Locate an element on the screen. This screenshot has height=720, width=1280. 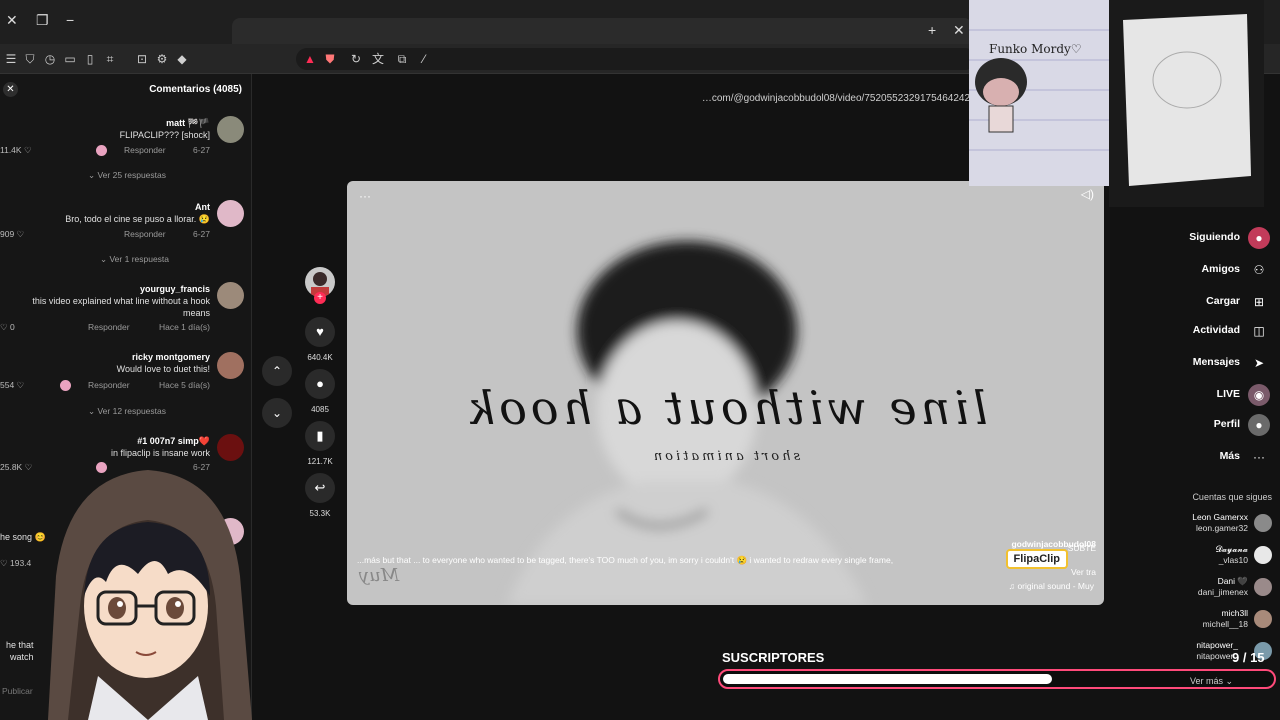
close-comments-icon: ✕ is located at coordinates (10, 89).